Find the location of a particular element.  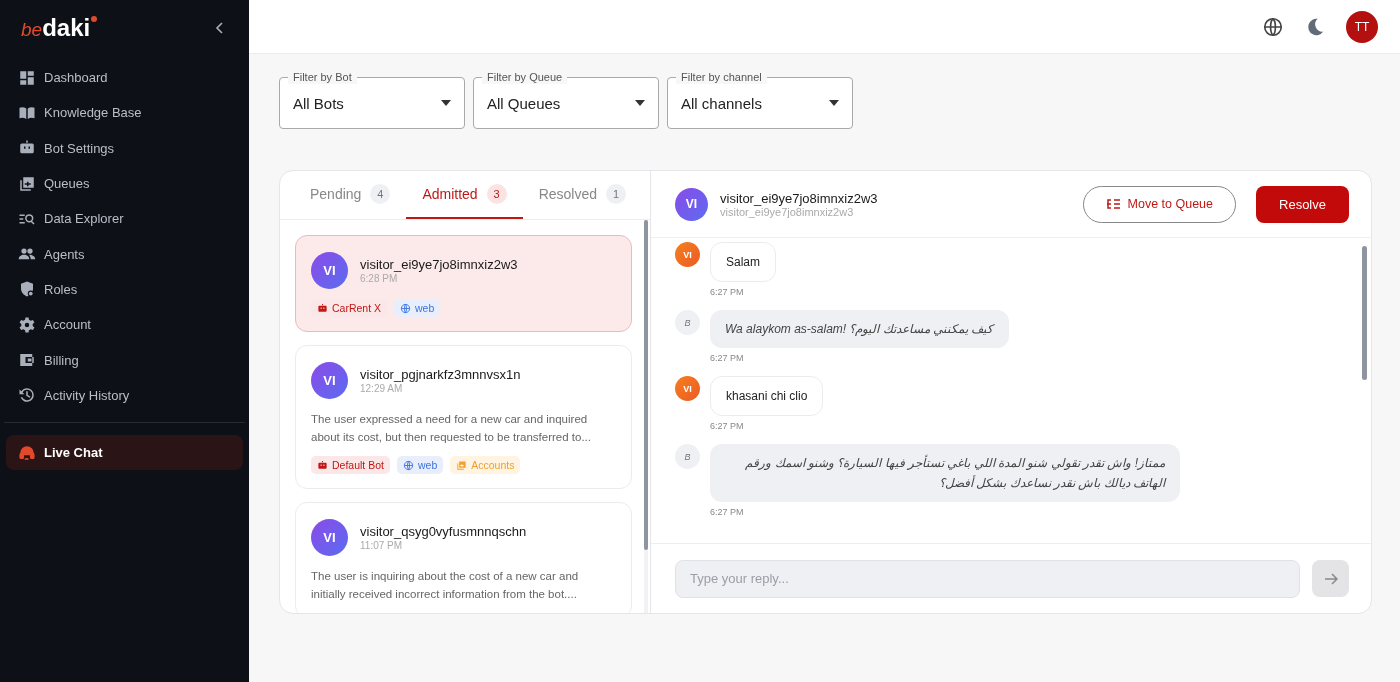

conversation-card: VI visitor_ei9ye7jo8imnxiz2w3 6:28 PM CarRent X web is located at coordinates (463, 283).